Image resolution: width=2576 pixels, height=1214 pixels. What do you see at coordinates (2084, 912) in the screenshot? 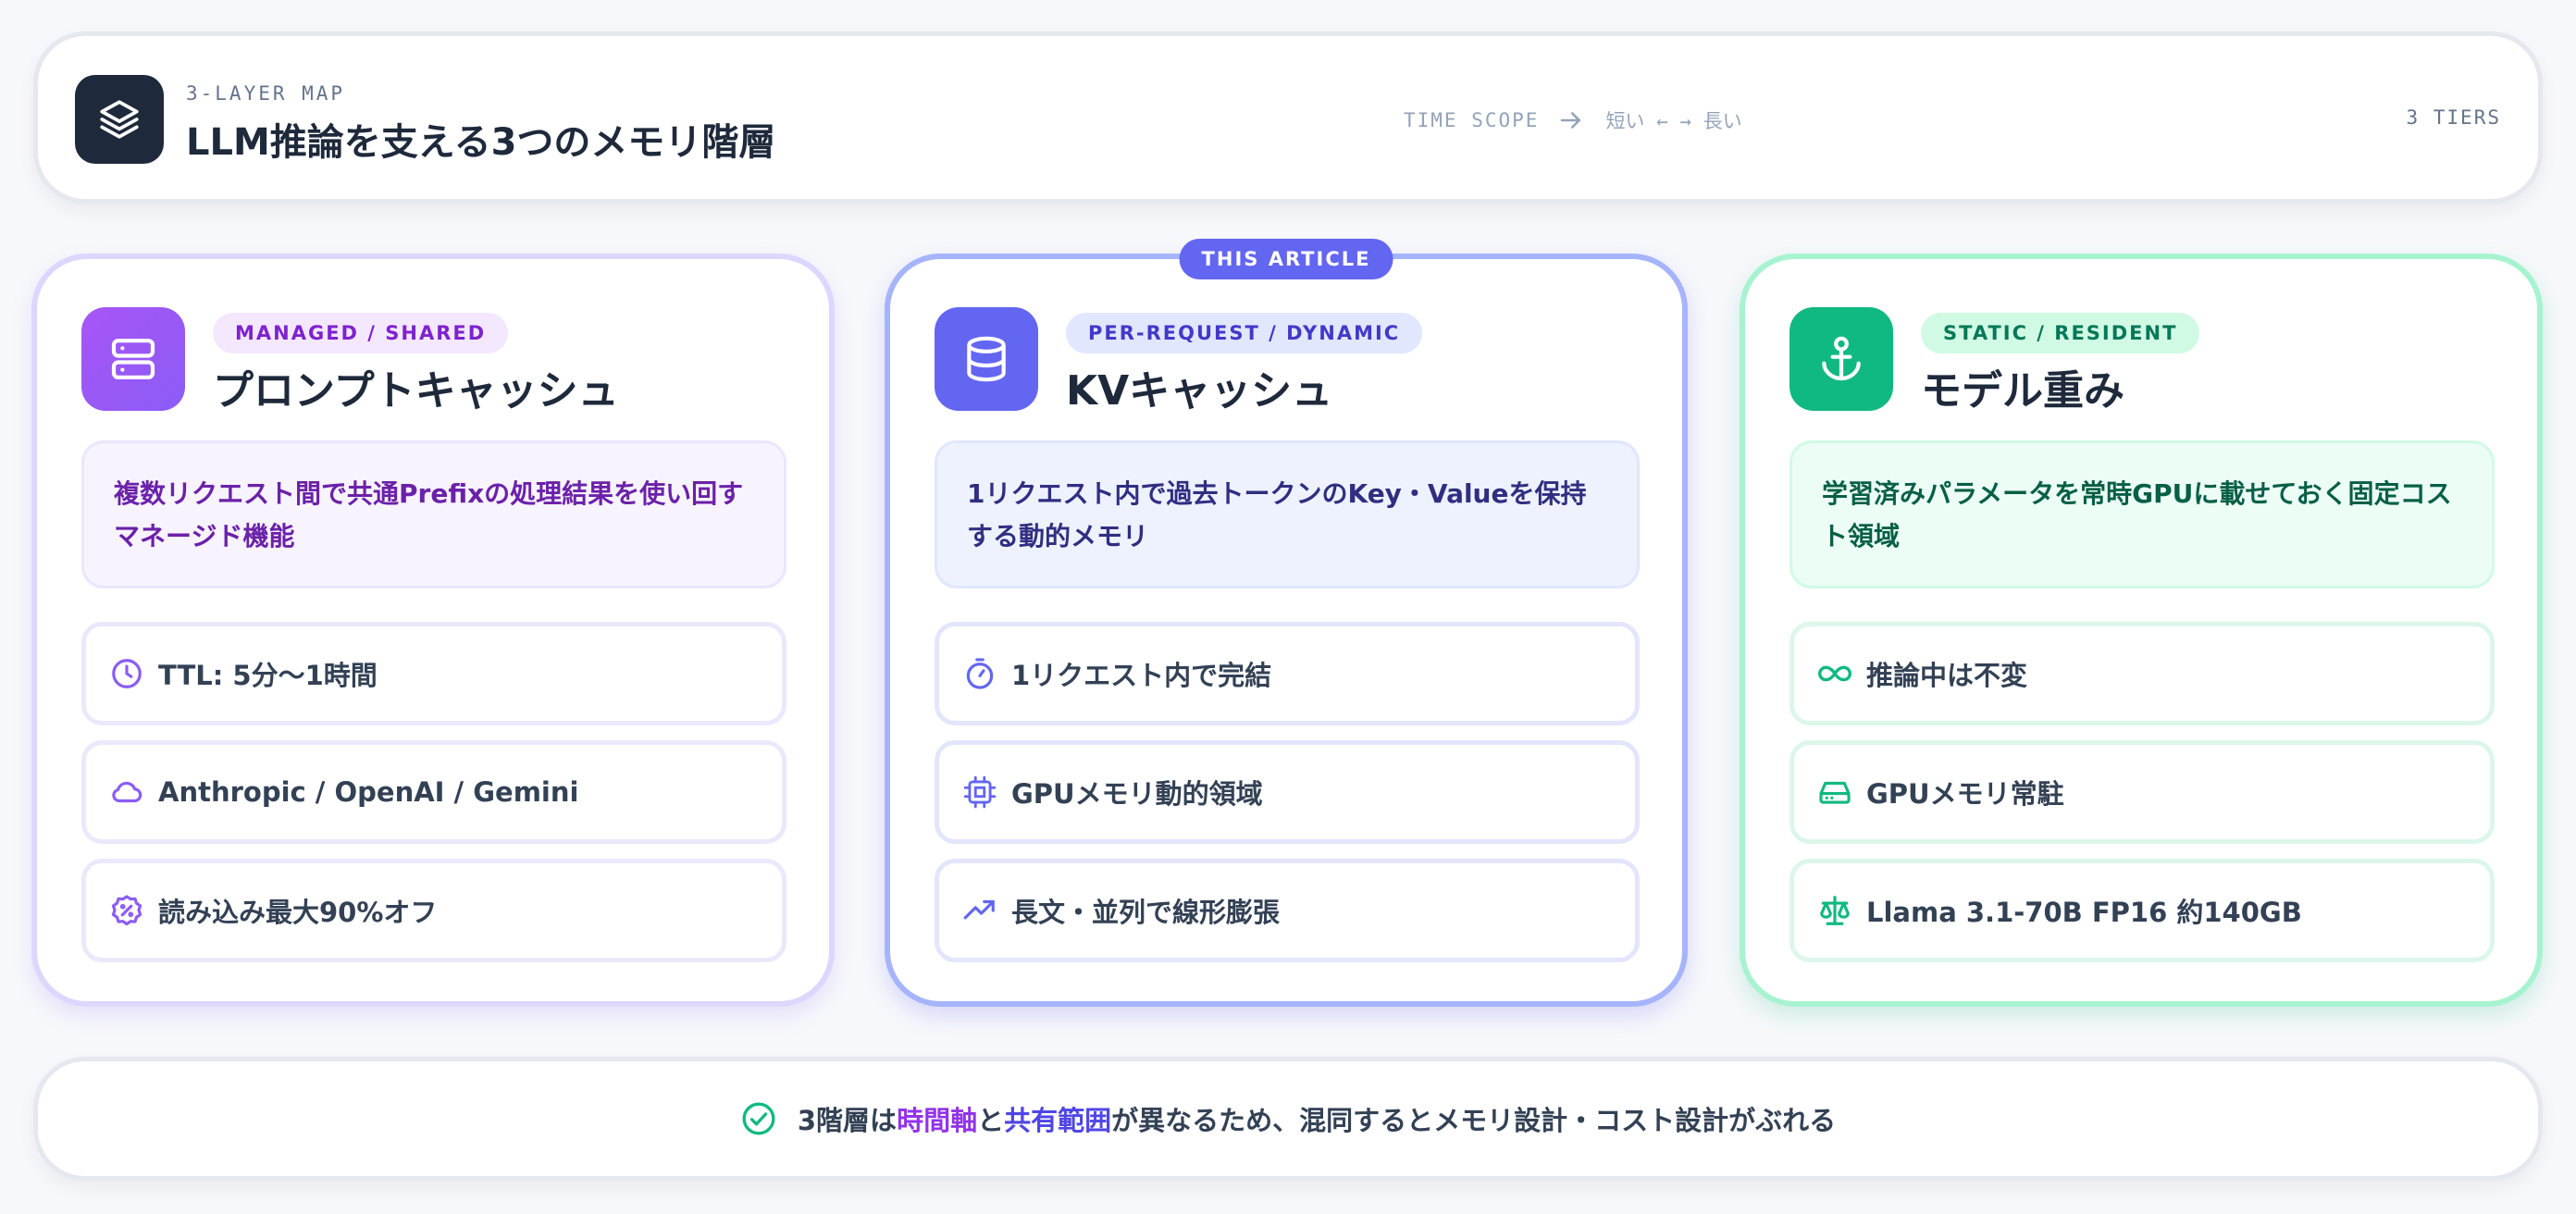
I see `feature-text: Llama 3.1-70B FP16 約140GB` at bounding box center [2084, 912].